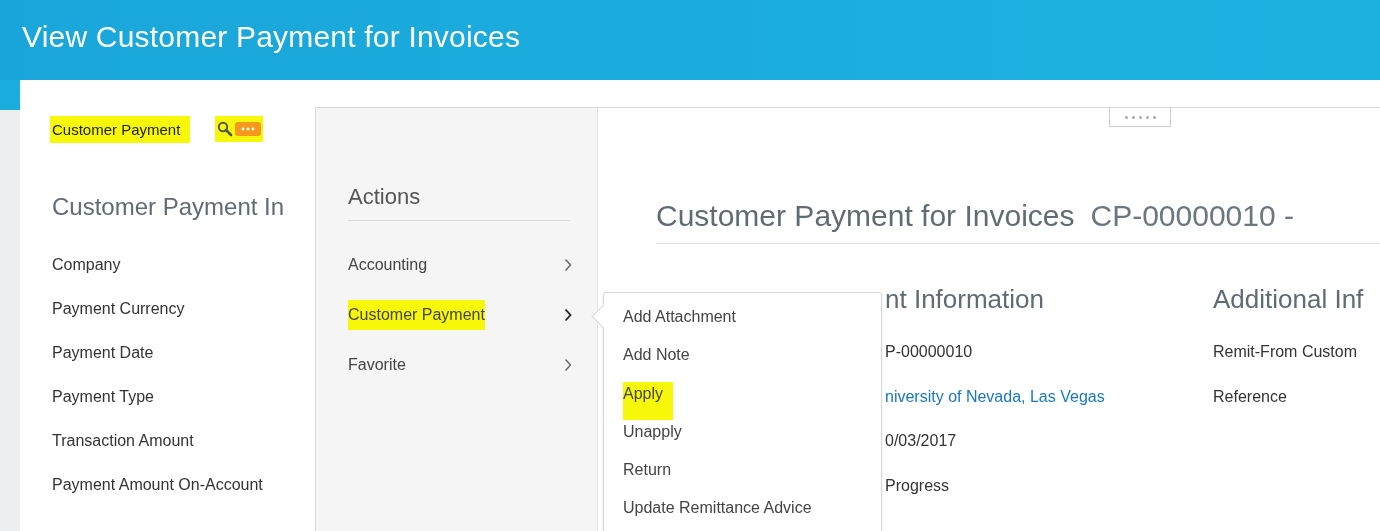  Describe the element at coordinates (103, 397) in the screenshot. I see `field-label: Payment Type` at that location.